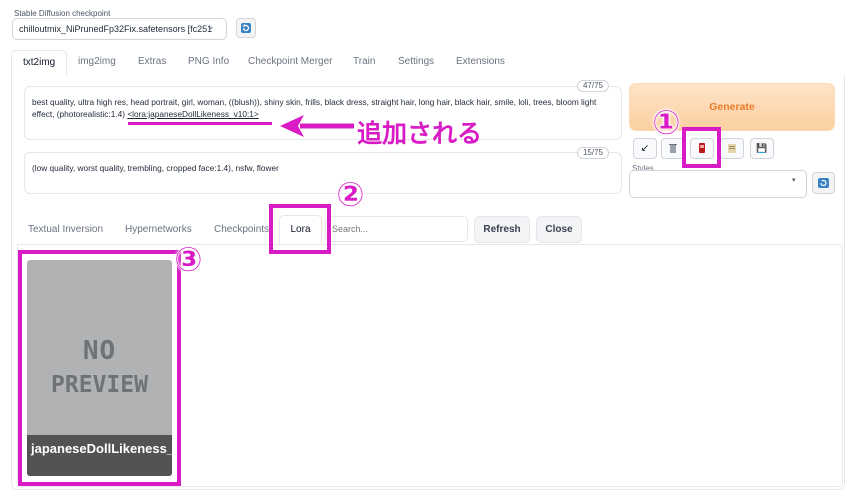  I want to click on refresh-styles-button, so click(823, 183).